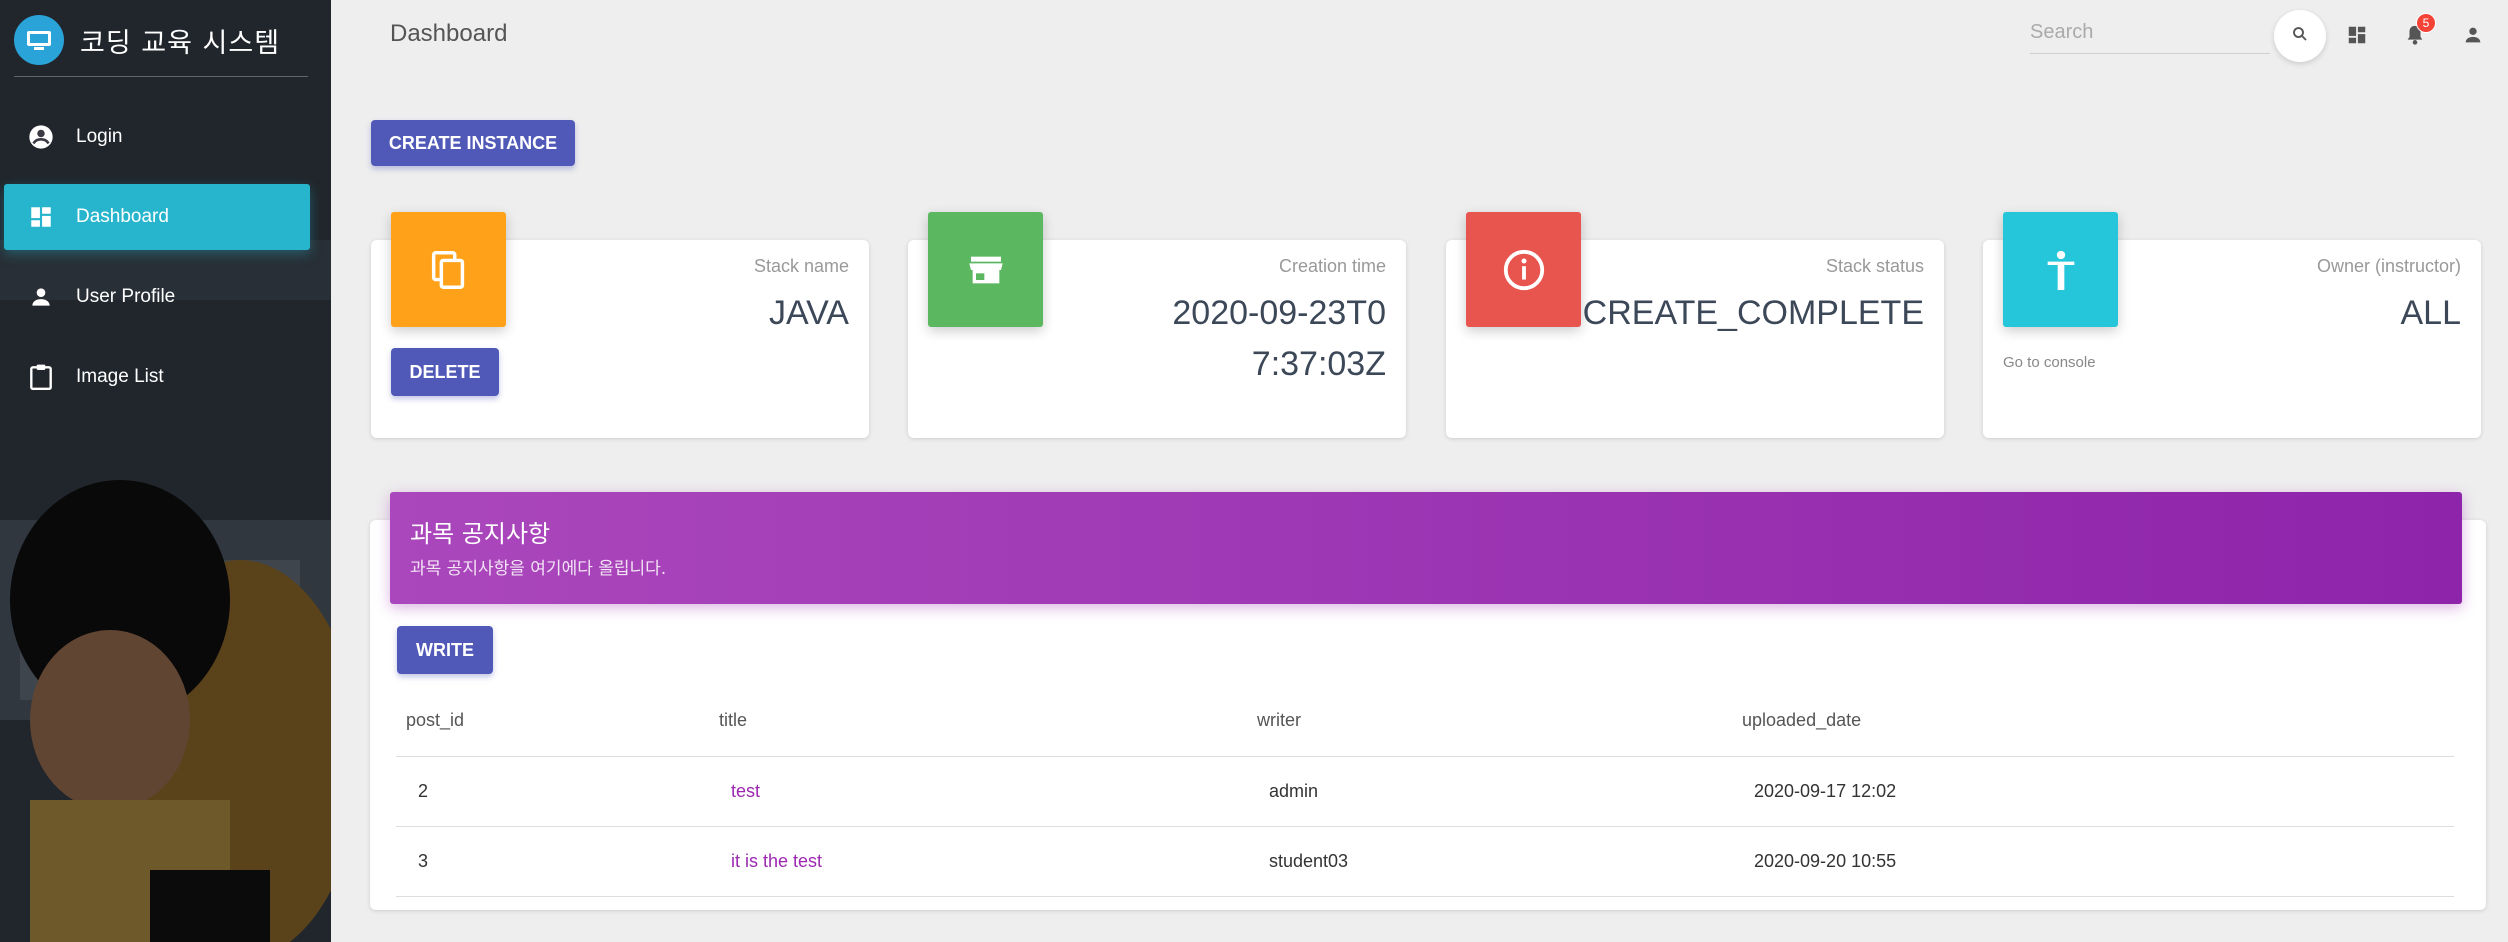 The height and width of the screenshot is (942, 2508). Describe the element at coordinates (122, 216) in the screenshot. I see `sidebar-item-label: Dashboard` at that location.